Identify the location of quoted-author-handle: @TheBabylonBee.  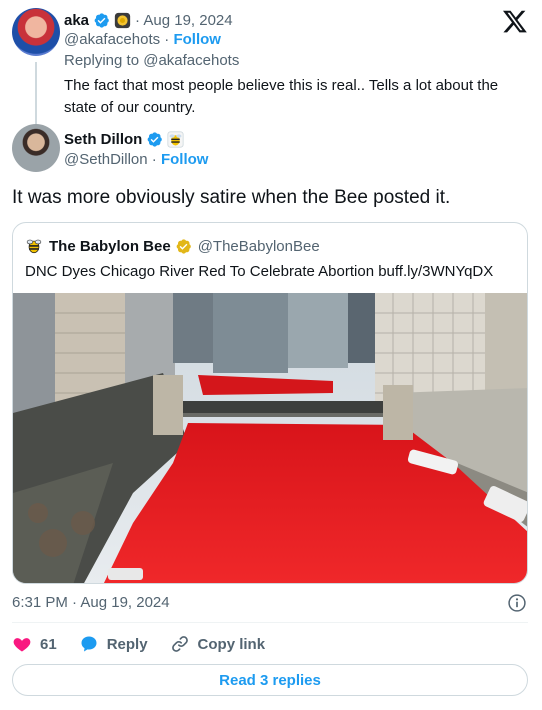
(259, 246).